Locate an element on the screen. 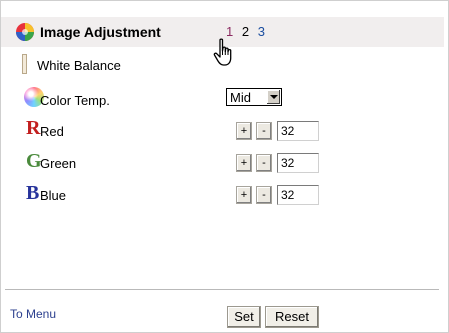 The height and width of the screenshot is (333, 449). red-letter-icon: R is located at coordinates (33, 128).